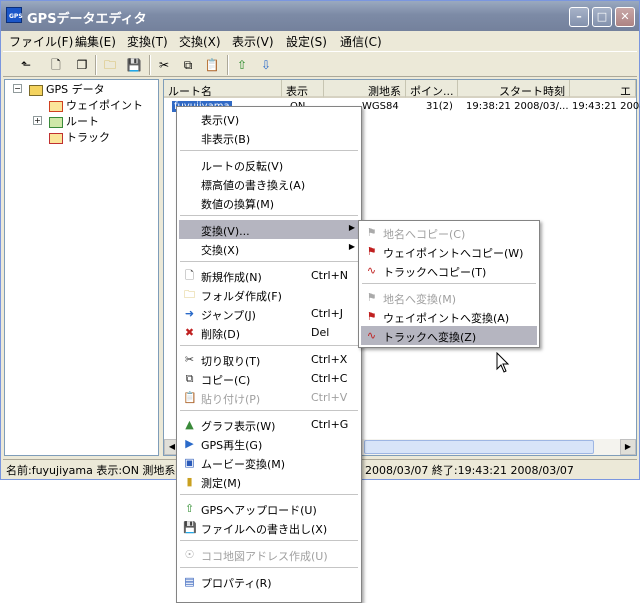 This screenshot has width=640, height=603. What do you see at coordinates (231, 399) in the screenshot?
I see `menu-item-label: 貼り付け(P)` at bounding box center [231, 399].